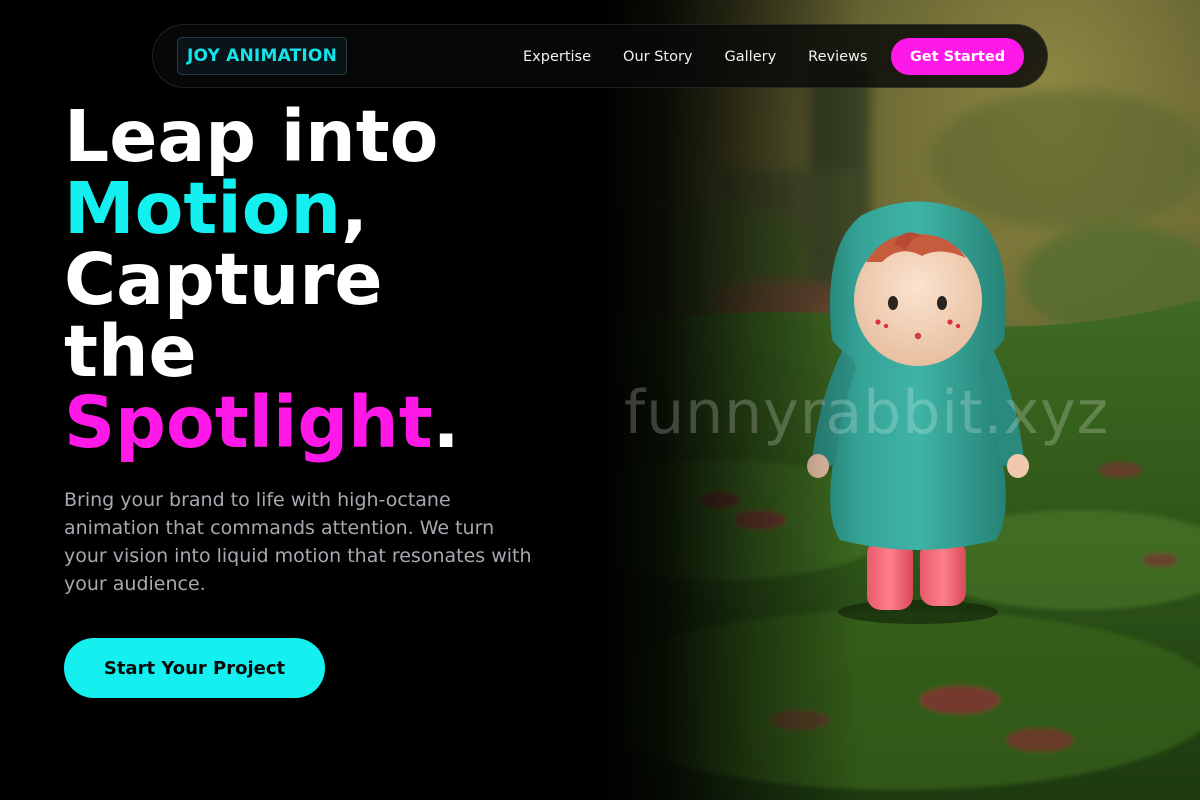 The image size is (1200, 800). What do you see at coordinates (957, 56) in the screenshot?
I see `get-started-button: Get Started` at bounding box center [957, 56].